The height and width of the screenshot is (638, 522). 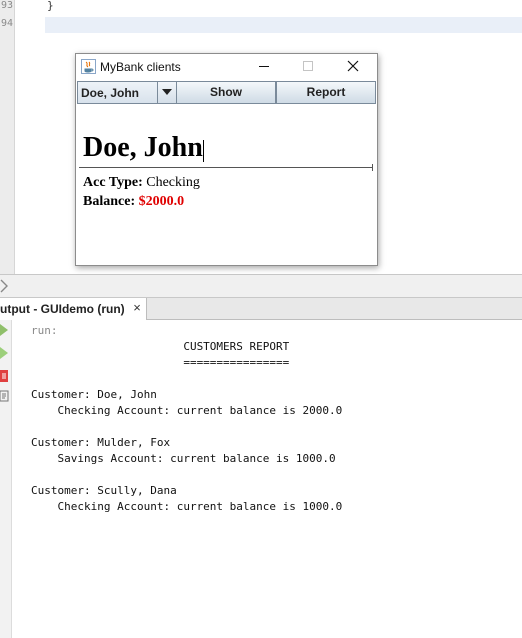 I want to click on balance-label: Balance:, so click(x=109, y=201).